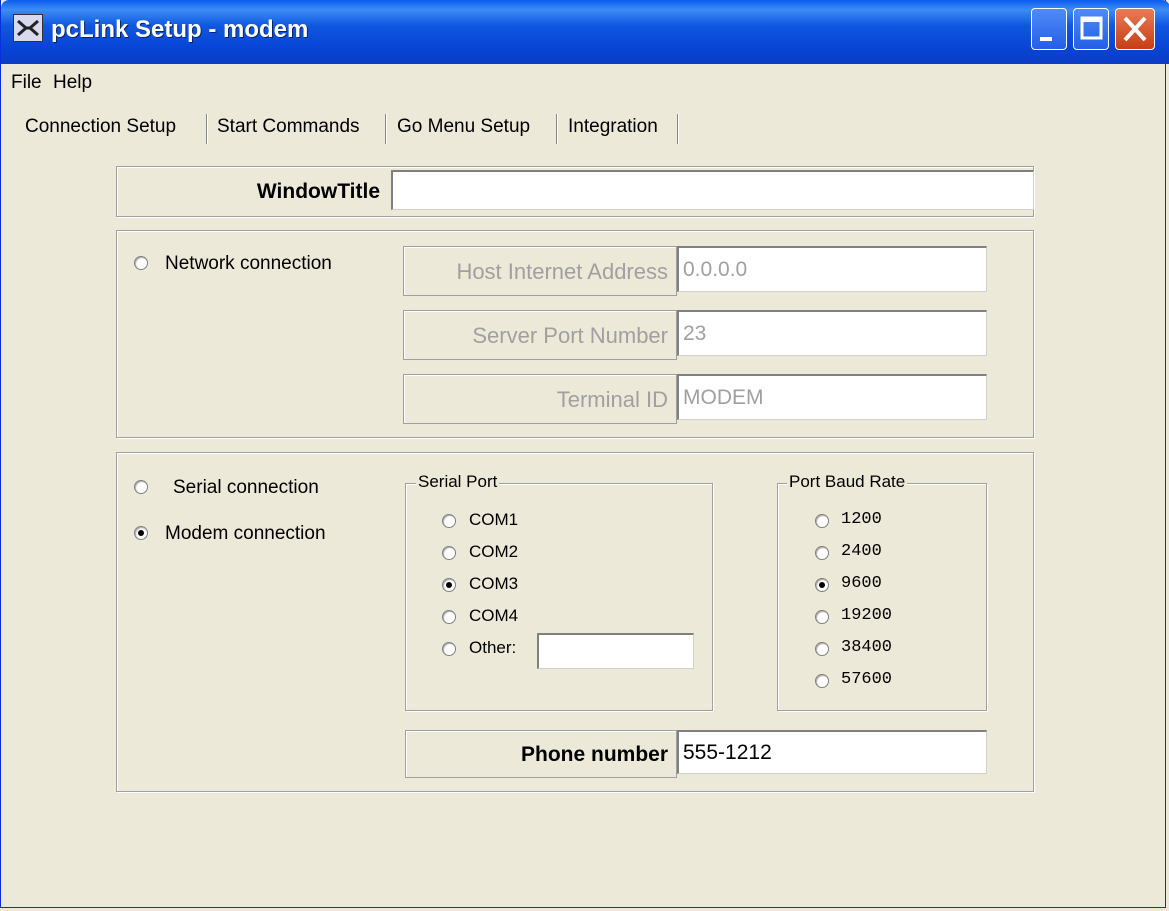 Image resolution: width=1169 pixels, height=911 pixels. What do you see at coordinates (141, 487) in the screenshot?
I see `serial-connection-radio` at bounding box center [141, 487].